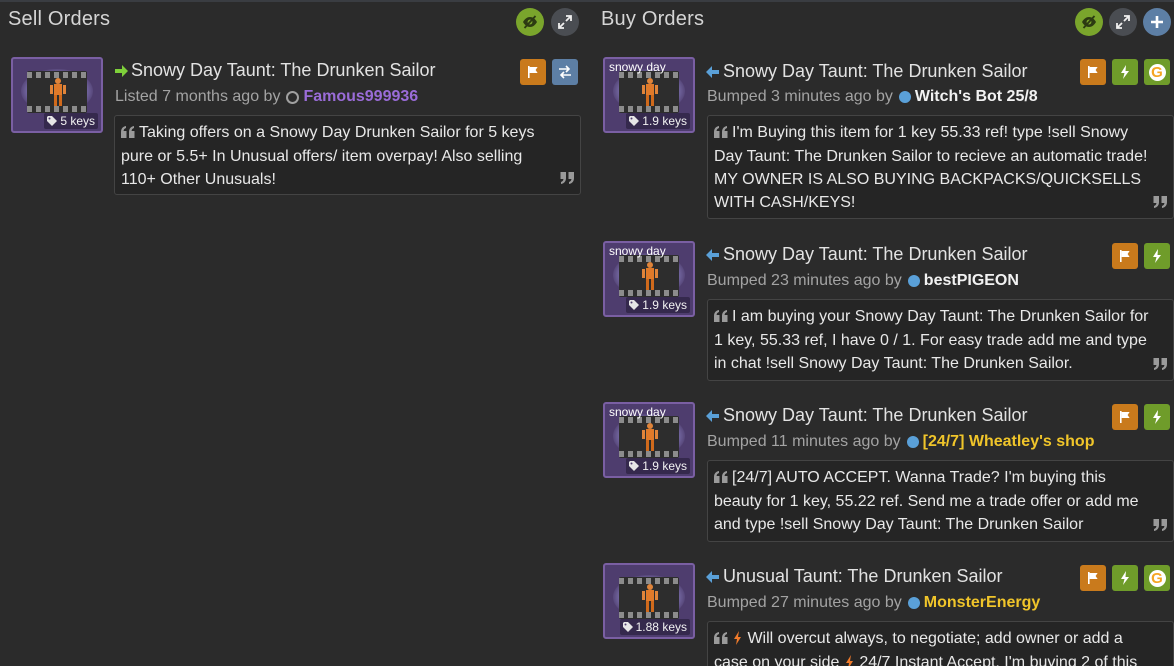  I want to click on item-thumbnail: 5 keys, so click(57, 95).